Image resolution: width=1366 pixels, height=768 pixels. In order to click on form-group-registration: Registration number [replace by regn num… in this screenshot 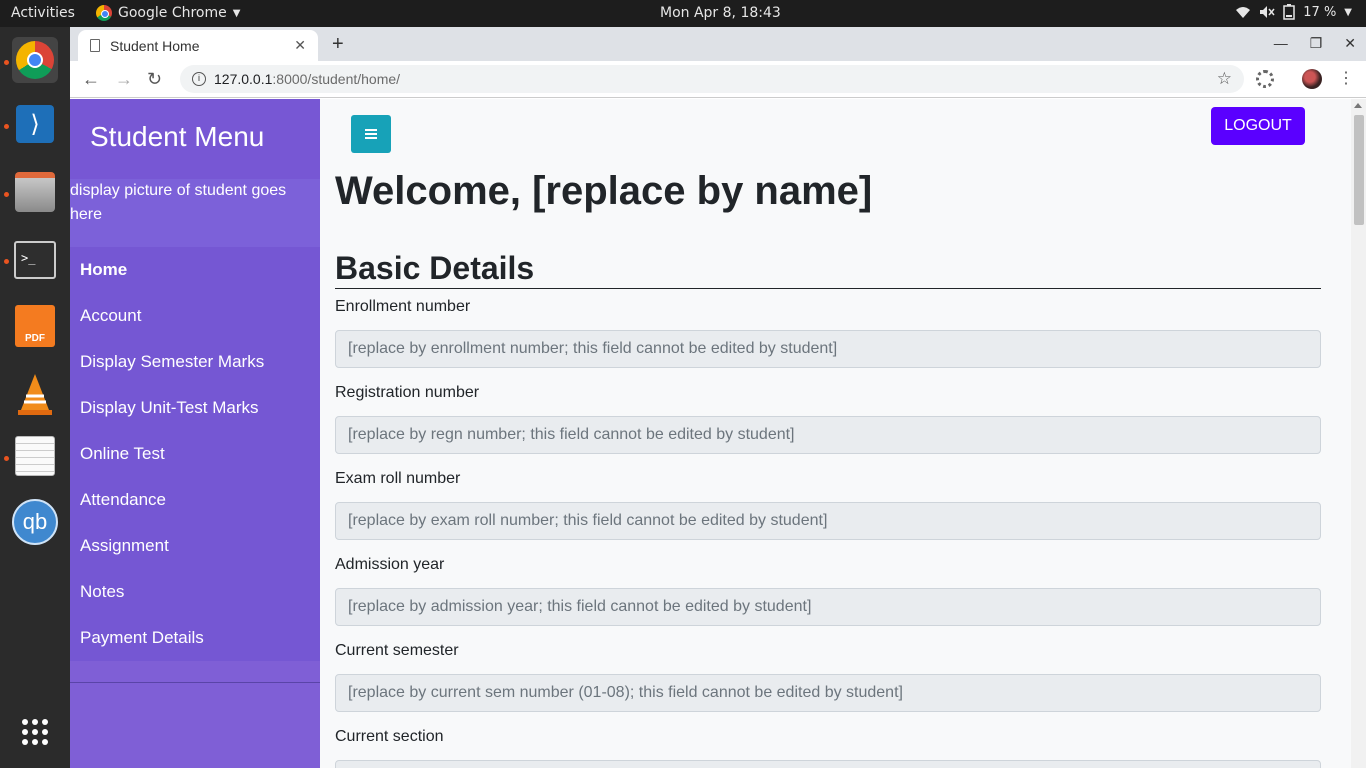, I will do `click(828, 419)`.